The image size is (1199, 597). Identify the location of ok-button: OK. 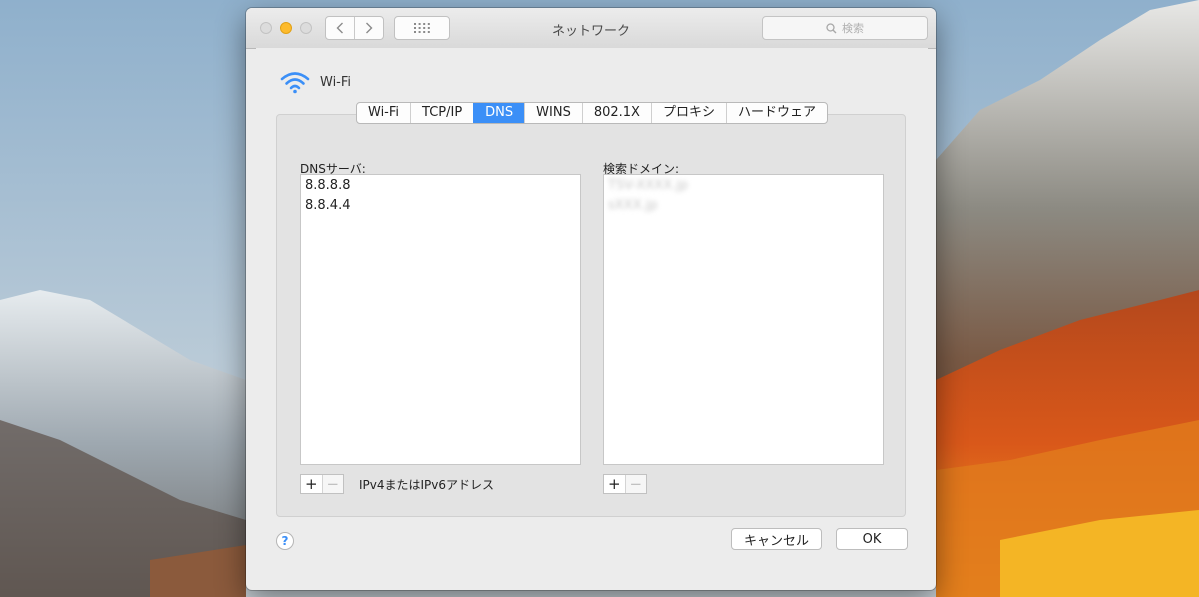
(872, 539).